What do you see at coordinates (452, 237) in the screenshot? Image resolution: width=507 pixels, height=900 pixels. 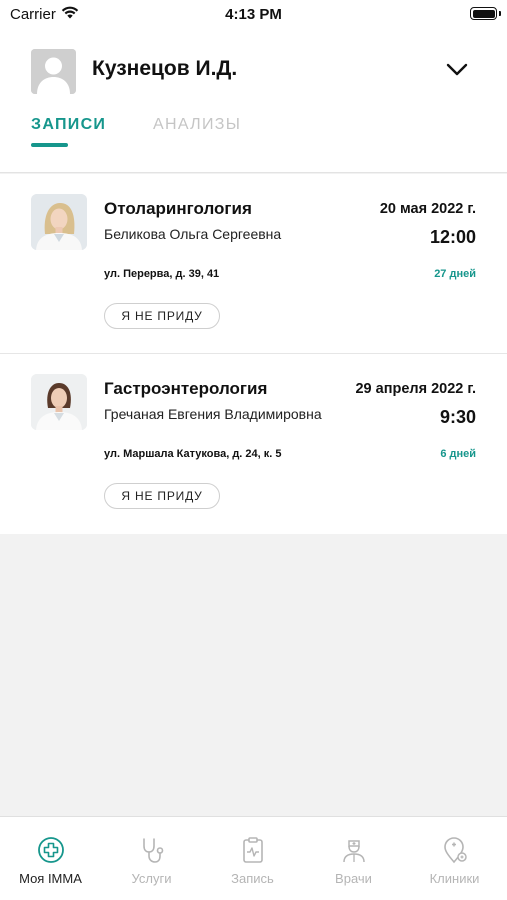 I see `appointment-time: 12:00` at bounding box center [452, 237].